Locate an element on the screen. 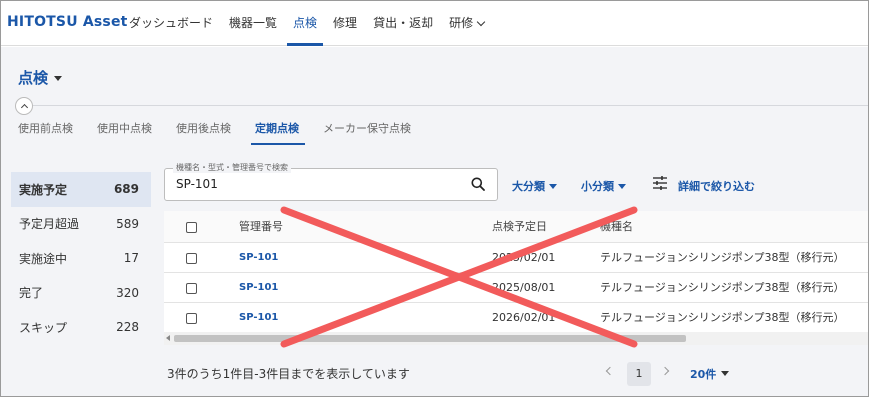 This screenshot has height=397, width=869. status-item-overdue: 予定月超過 589 is located at coordinates (81, 224).